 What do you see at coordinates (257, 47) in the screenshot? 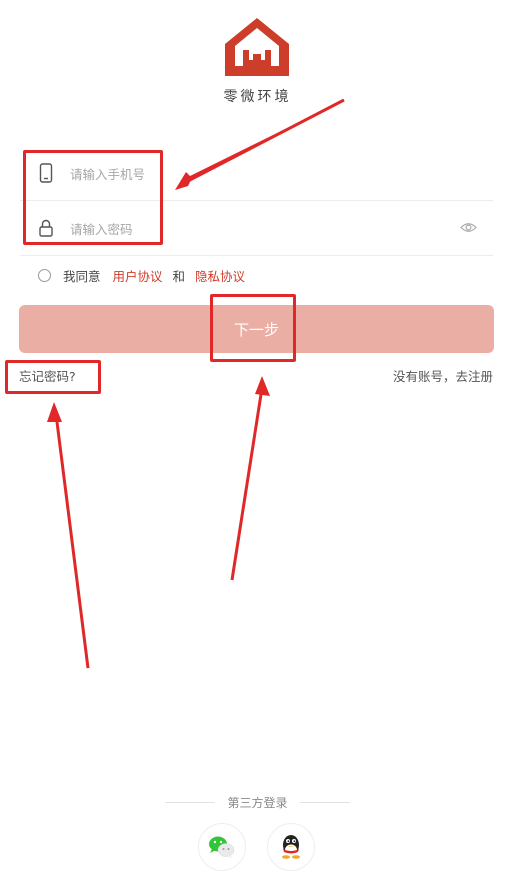
I see `house-logo-icon` at bounding box center [257, 47].